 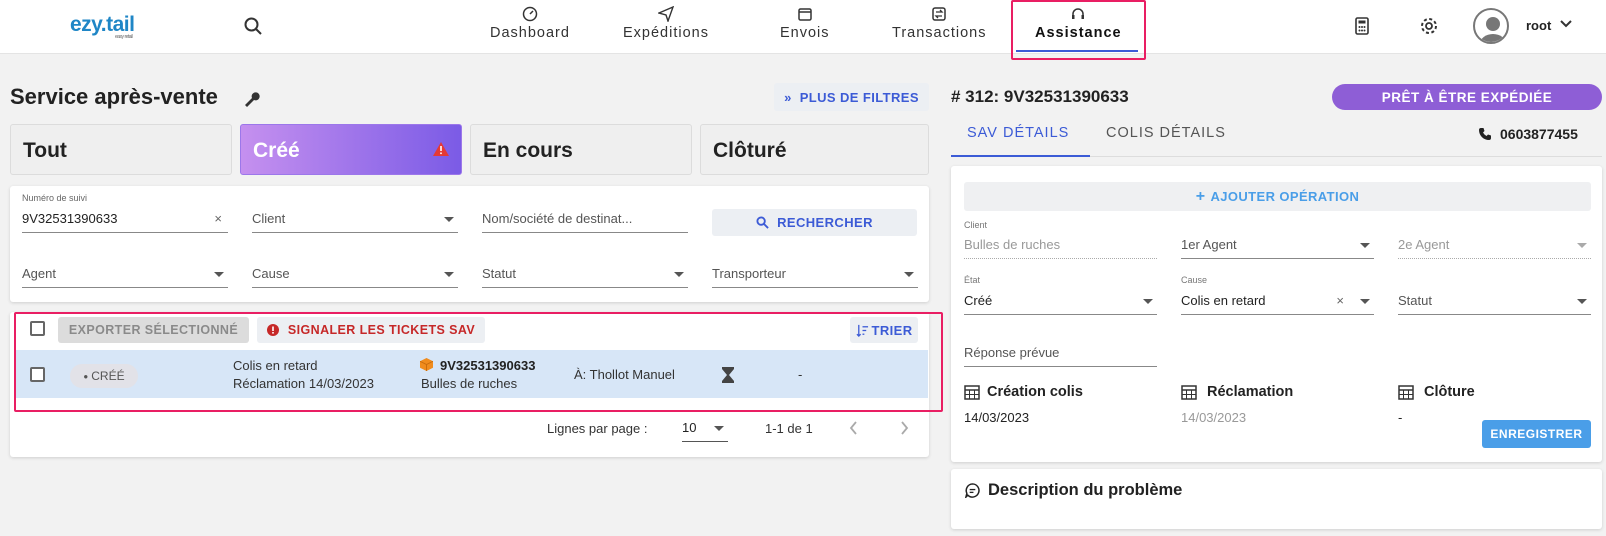 I want to click on tab-en-cours: En cours, so click(x=581, y=149).